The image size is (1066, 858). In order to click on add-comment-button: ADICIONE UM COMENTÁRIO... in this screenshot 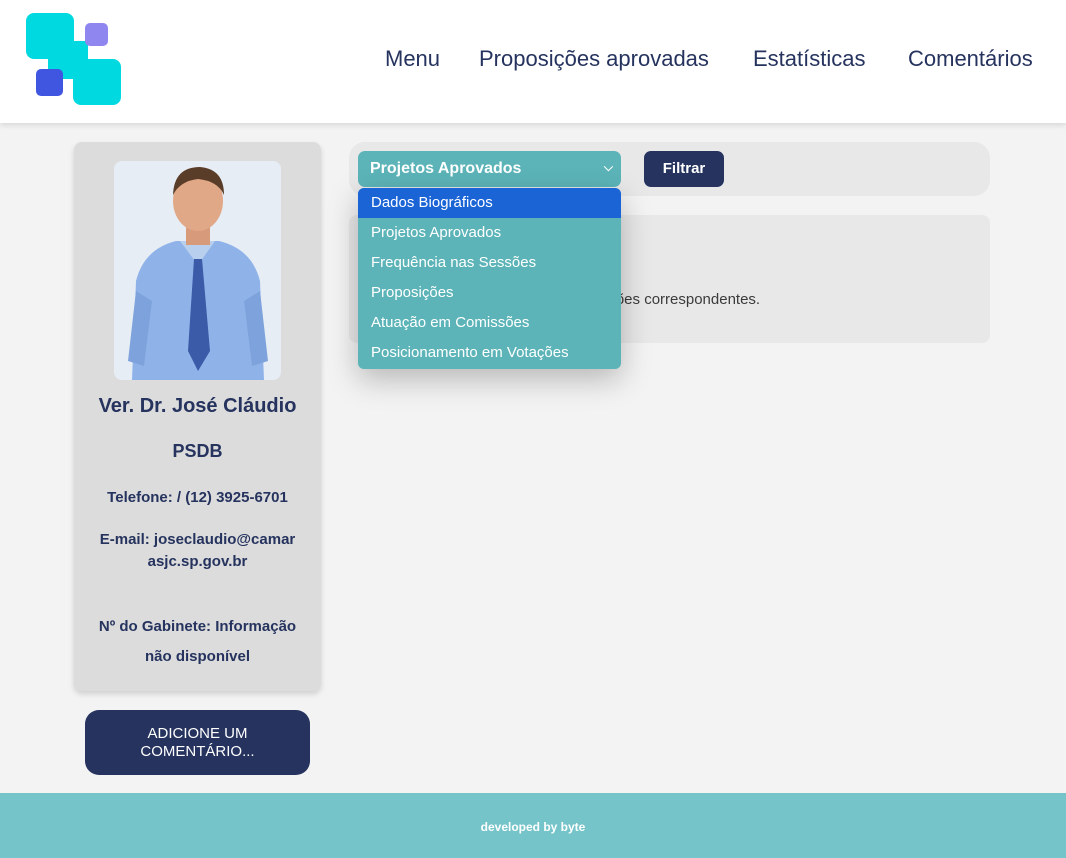, I will do `click(197, 742)`.